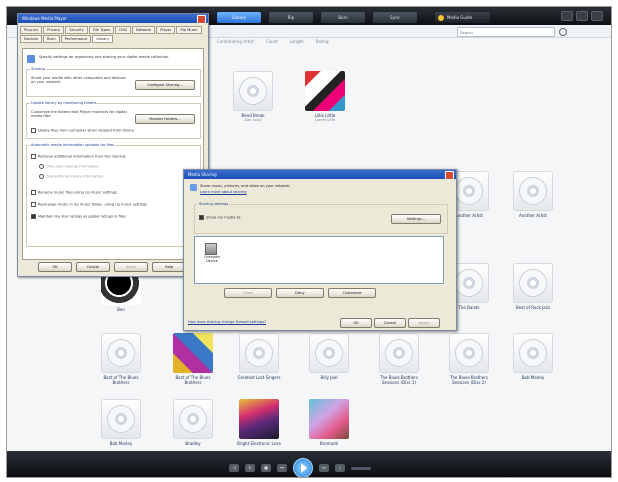 This screenshot has width=618, height=482. Describe the element at coordinates (121, 380) in the screenshot. I see `album-title: Best of The Blues Brothers` at that location.